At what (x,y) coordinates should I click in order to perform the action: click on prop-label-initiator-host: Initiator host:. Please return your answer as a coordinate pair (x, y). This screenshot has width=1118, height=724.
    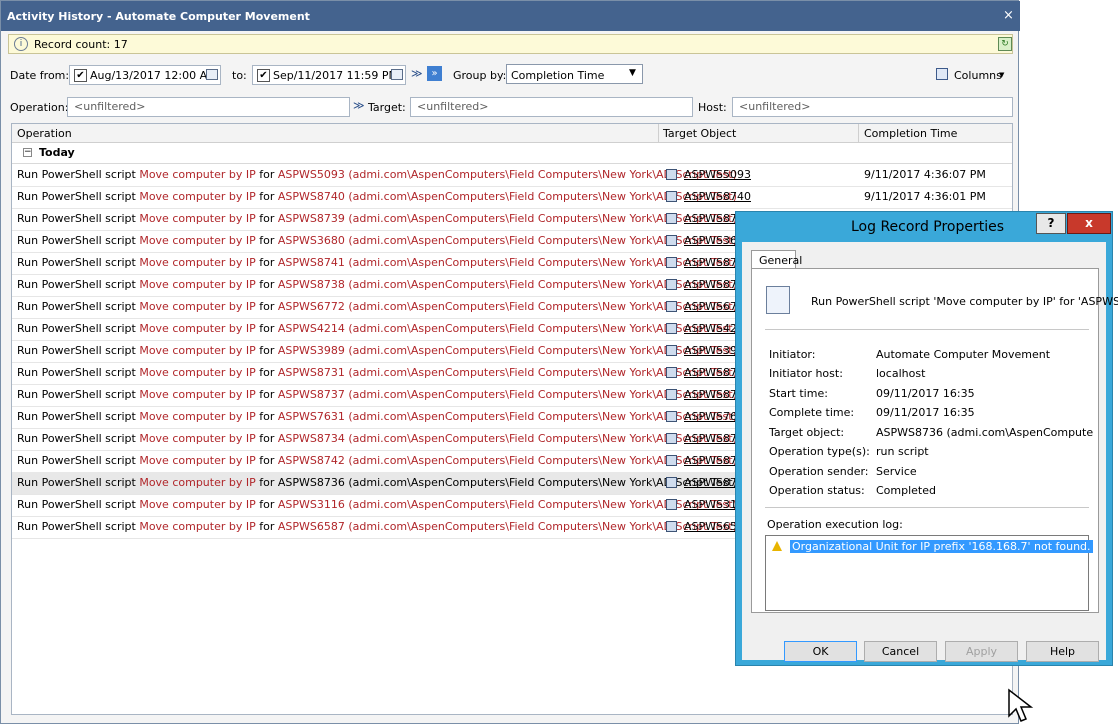
    Looking at the image, I should click on (806, 373).